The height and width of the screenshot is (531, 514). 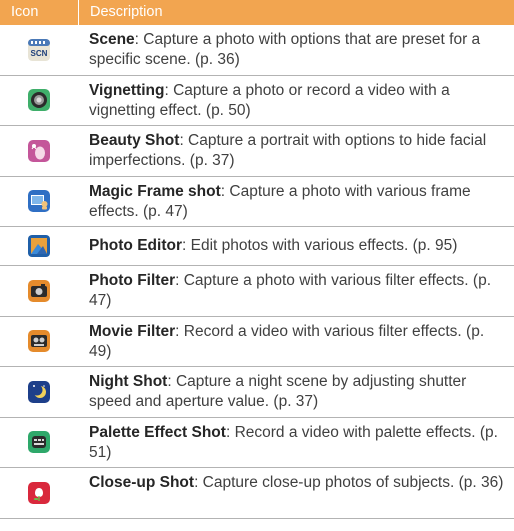 What do you see at coordinates (39, 391) in the screenshot?
I see `night-shot-icon` at bounding box center [39, 391].